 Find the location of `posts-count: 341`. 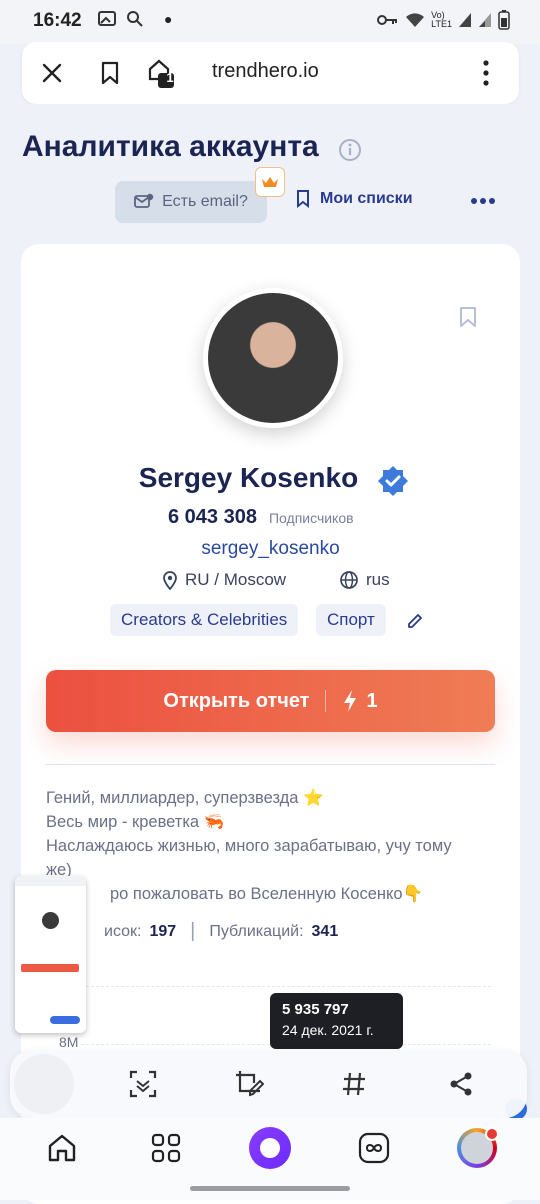

posts-count: 341 is located at coordinates (325, 931).